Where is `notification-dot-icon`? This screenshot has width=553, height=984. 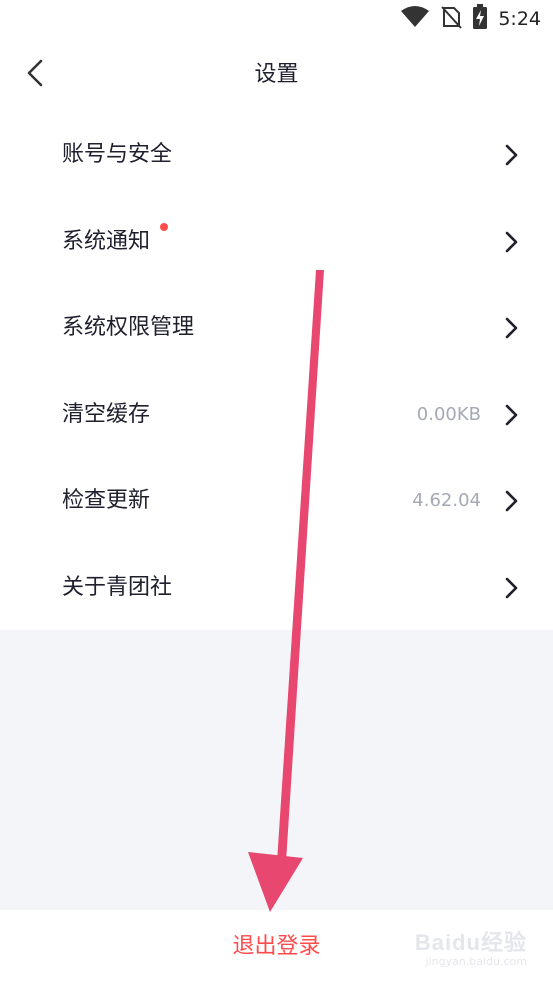 notification-dot-icon is located at coordinates (164, 226).